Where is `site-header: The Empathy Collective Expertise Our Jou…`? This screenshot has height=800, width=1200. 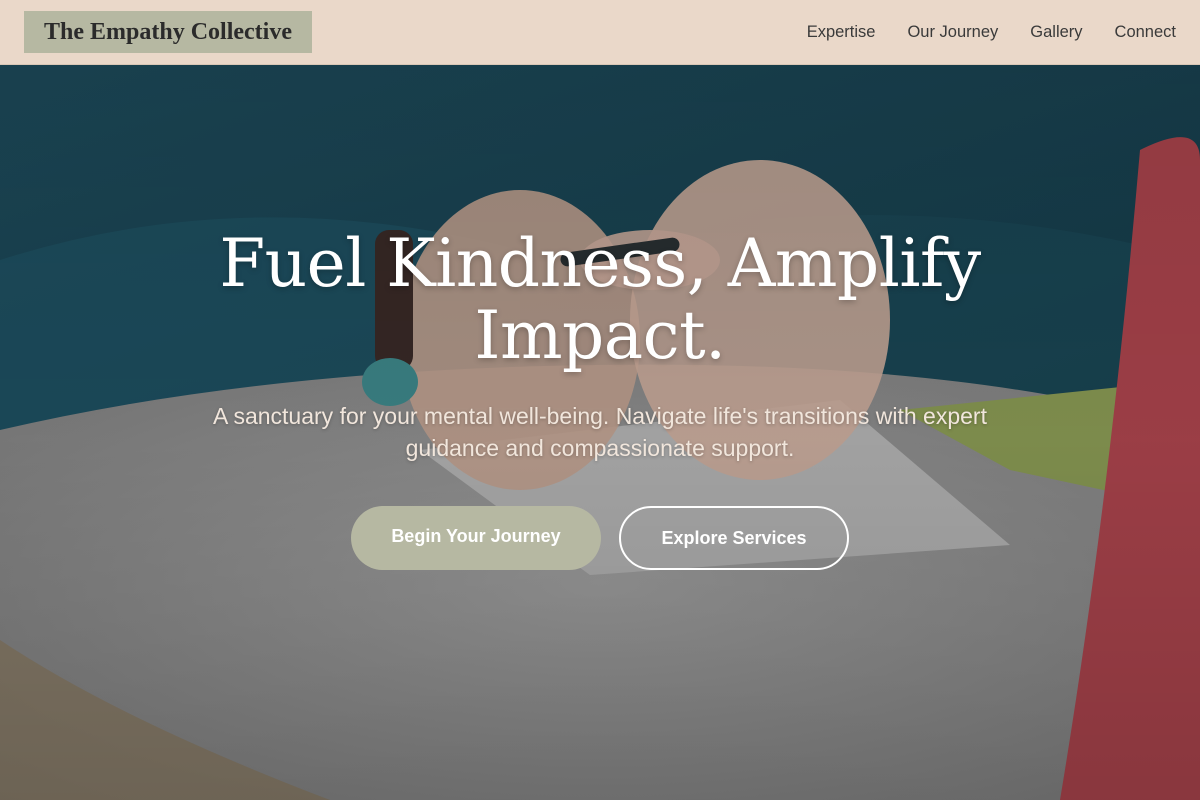 site-header: The Empathy Collective Expertise Our Jou… is located at coordinates (600, 32).